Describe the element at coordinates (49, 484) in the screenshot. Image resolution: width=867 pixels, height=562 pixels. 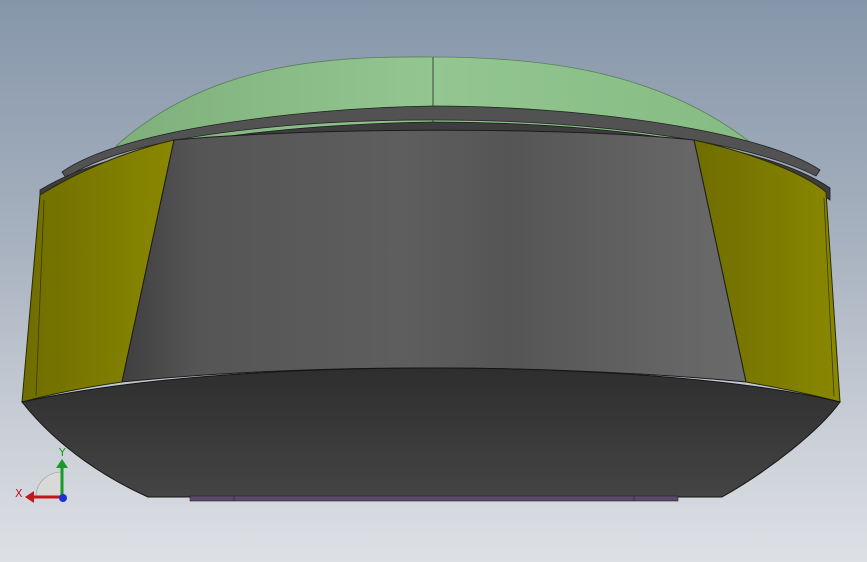
I see `triad-plane-icon` at that location.